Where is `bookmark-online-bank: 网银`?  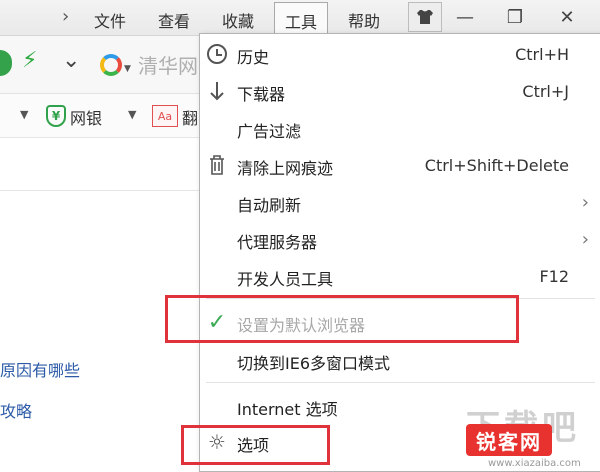 bookmark-online-bank: 网银 is located at coordinates (86, 117).